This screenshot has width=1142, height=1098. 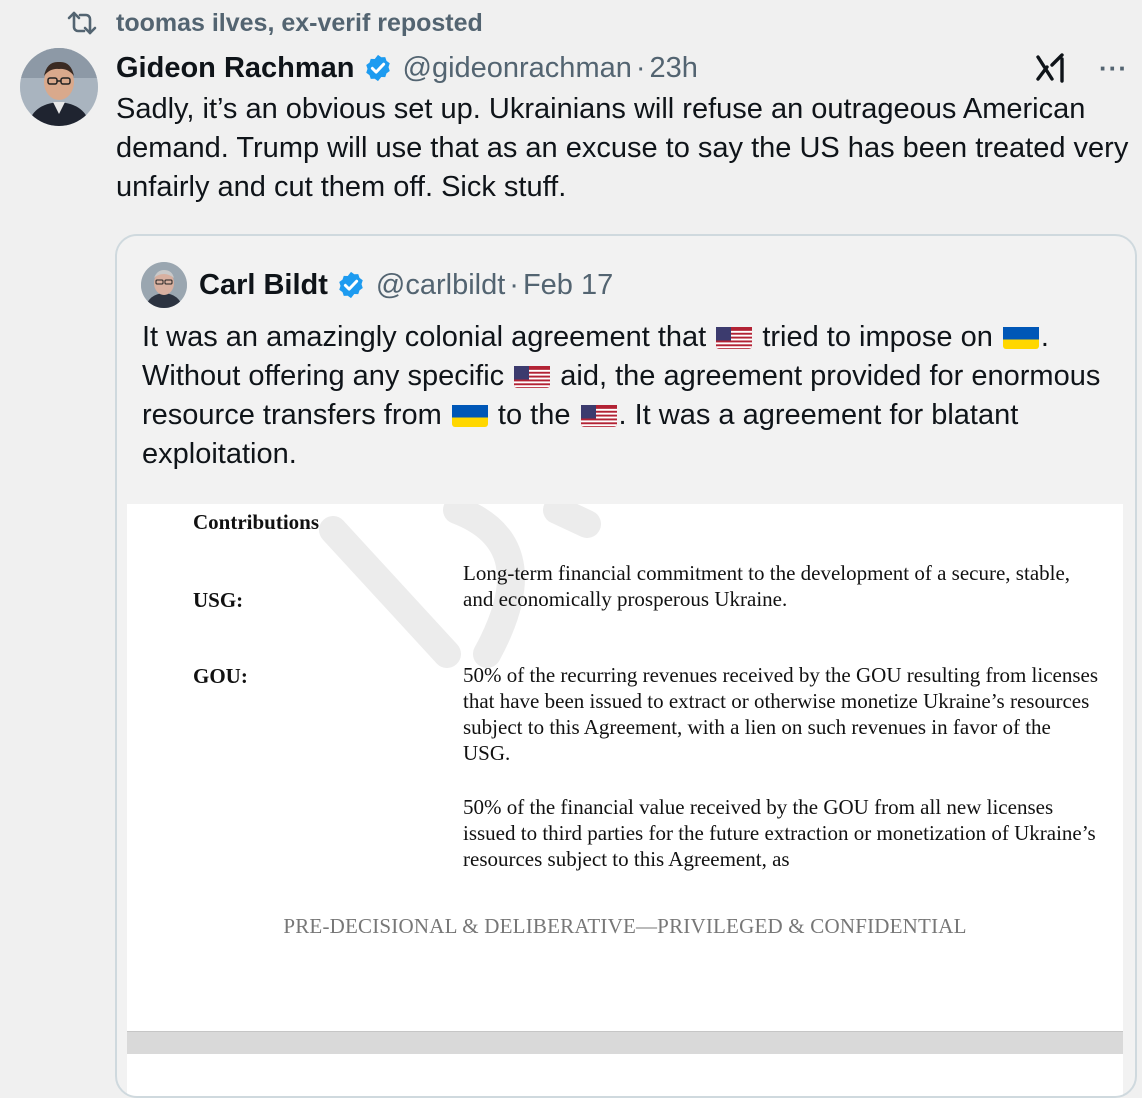 What do you see at coordinates (235, 68) in the screenshot?
I see `author-name: Gideon Rachman` at bounding box center [235, 68].